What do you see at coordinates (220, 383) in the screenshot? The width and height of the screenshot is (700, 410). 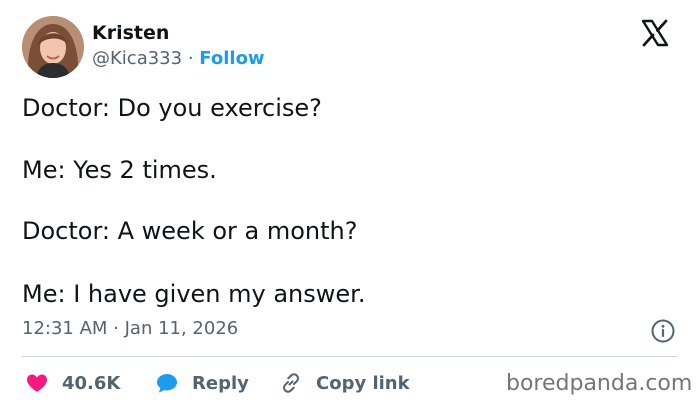 I see `reply-label: Reply` at bounding box center [220, 383].